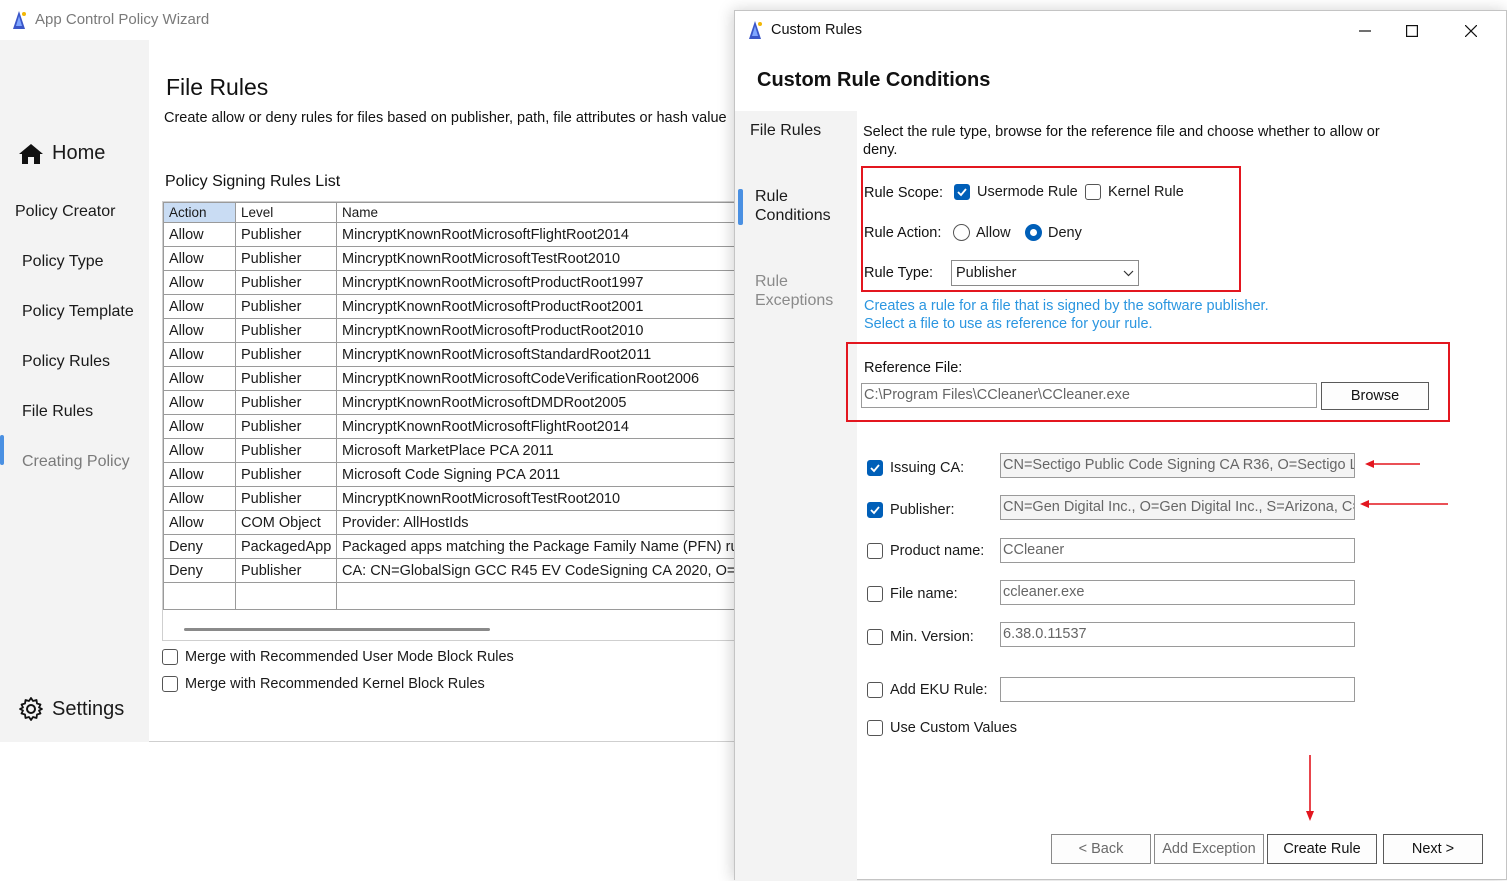 This screenshot has height=881, width=1507. What do you see at coordinates (1177, 634) in the screenshot?
I see `min-version-field: 6.38.0.11537` at bounding box center [1177, 634].